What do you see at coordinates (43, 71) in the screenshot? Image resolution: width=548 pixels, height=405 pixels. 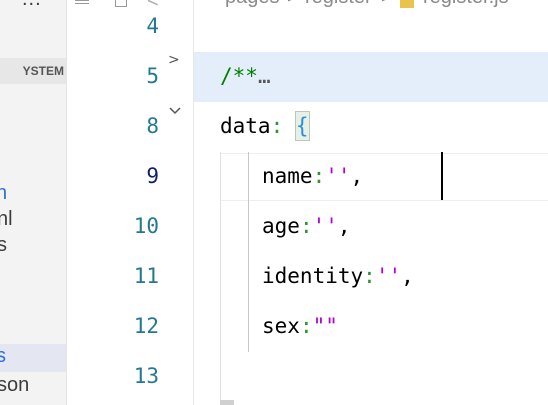 I see `section-label: YSTEM` at bounding box center [43, 71].